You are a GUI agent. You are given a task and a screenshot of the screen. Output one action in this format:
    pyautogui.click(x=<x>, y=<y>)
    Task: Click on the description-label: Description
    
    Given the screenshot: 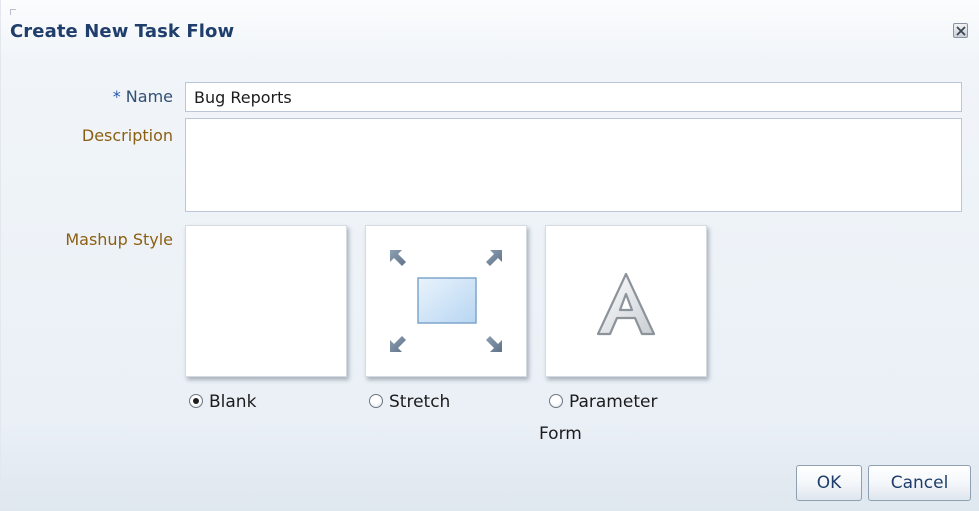 What is the action you would take?
    pyautogui.click(x=127, y=135)
    